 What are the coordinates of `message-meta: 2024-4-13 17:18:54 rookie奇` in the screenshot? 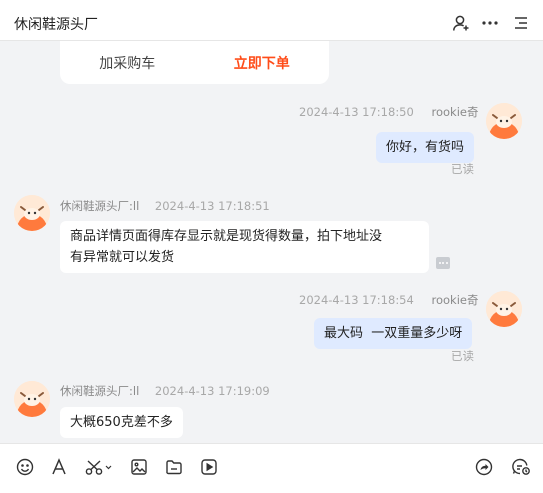 It's located at (388, 300).